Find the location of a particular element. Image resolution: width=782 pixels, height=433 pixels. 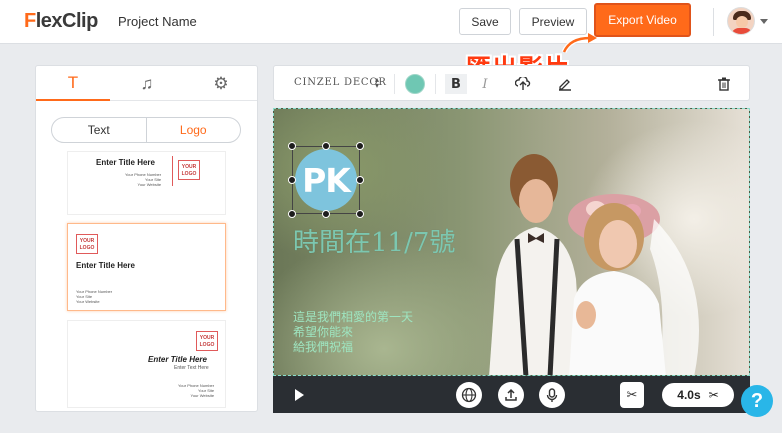

text-toolbar: CINZEL DECOR ▴ ▾ B I is located at coordinates (511, 83).